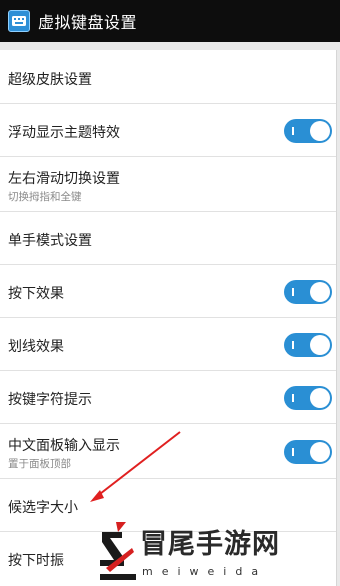  Describe the element at coordinates (308, 452) in the screenshot. I see `chinese-panel-input-toggle` at that location.